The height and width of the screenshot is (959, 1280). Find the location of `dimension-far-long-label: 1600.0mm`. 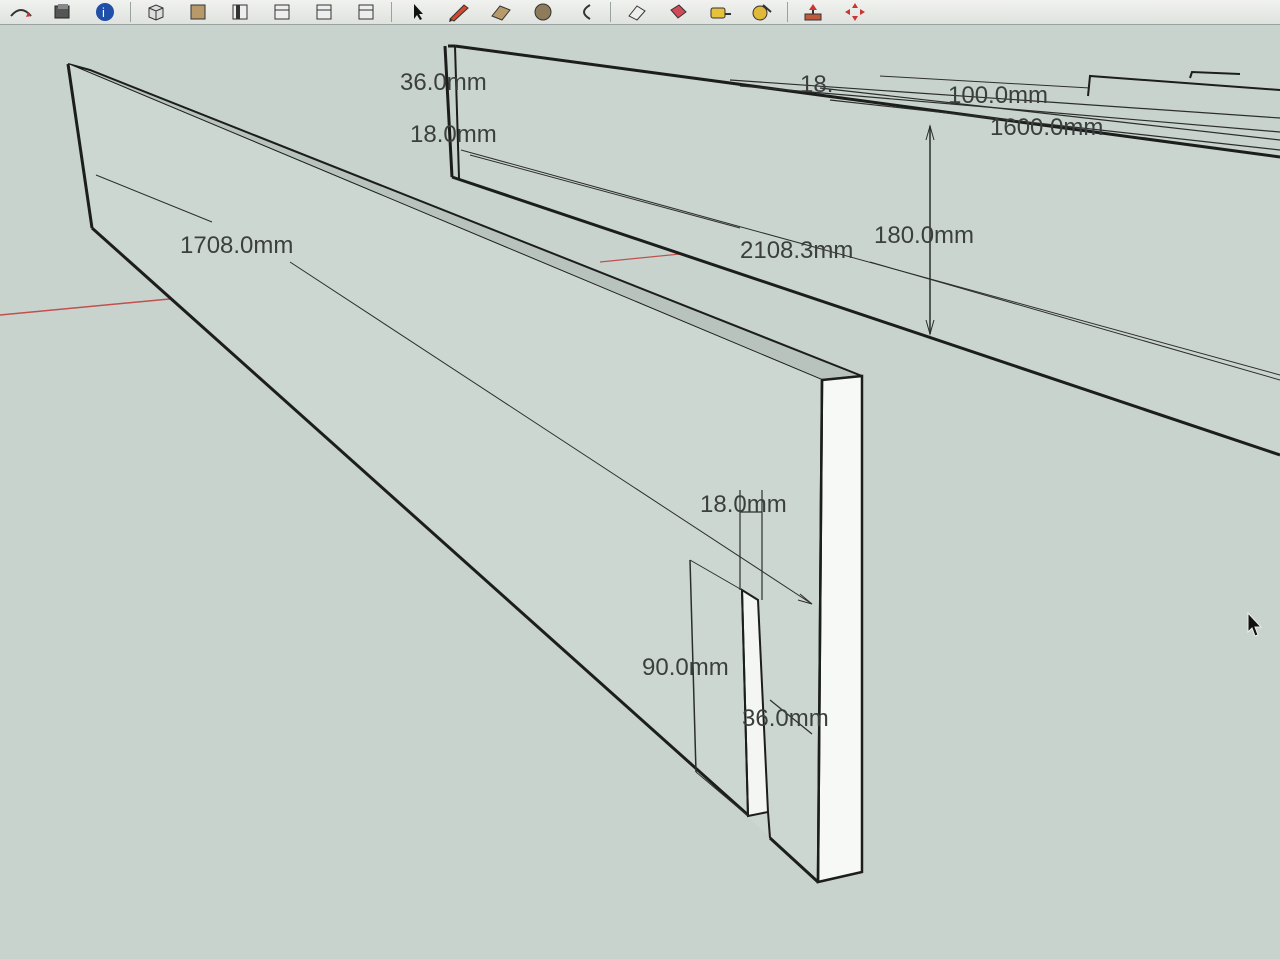

dimension-far-long-label: 1600.0mm is located at coordinates (1046, 127).